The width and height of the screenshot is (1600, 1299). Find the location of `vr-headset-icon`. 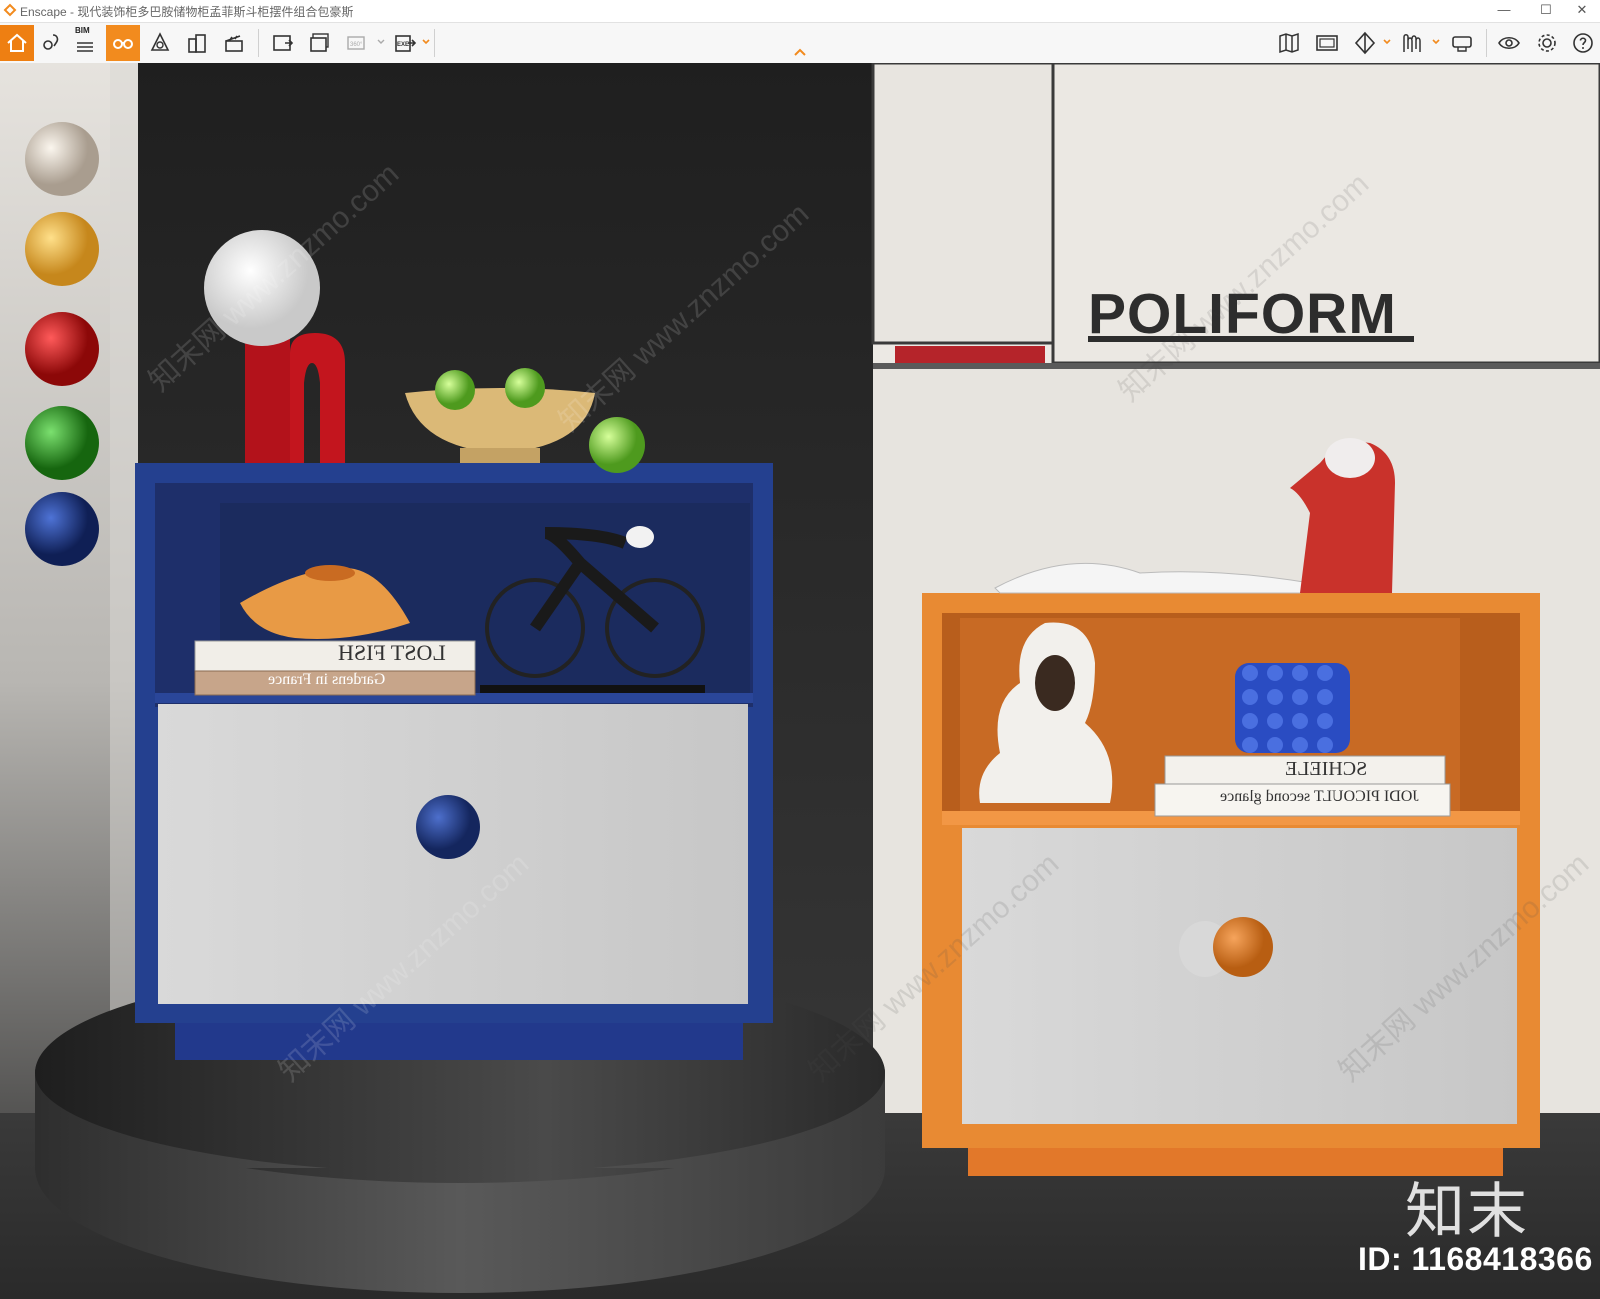

vr-headset-icon is located at coordinates (1462, 44).